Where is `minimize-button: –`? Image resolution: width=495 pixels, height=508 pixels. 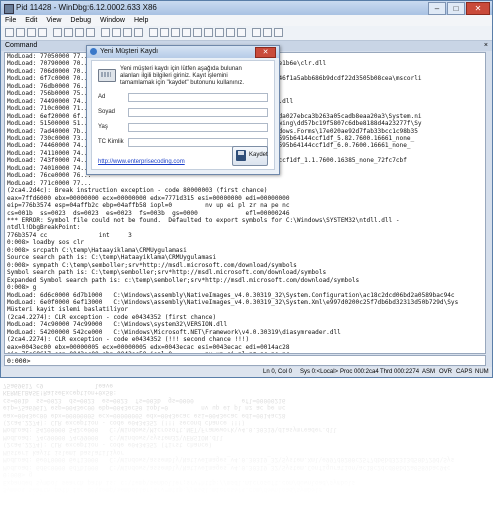
minimize-button: – is located at coordinates (437, 8).